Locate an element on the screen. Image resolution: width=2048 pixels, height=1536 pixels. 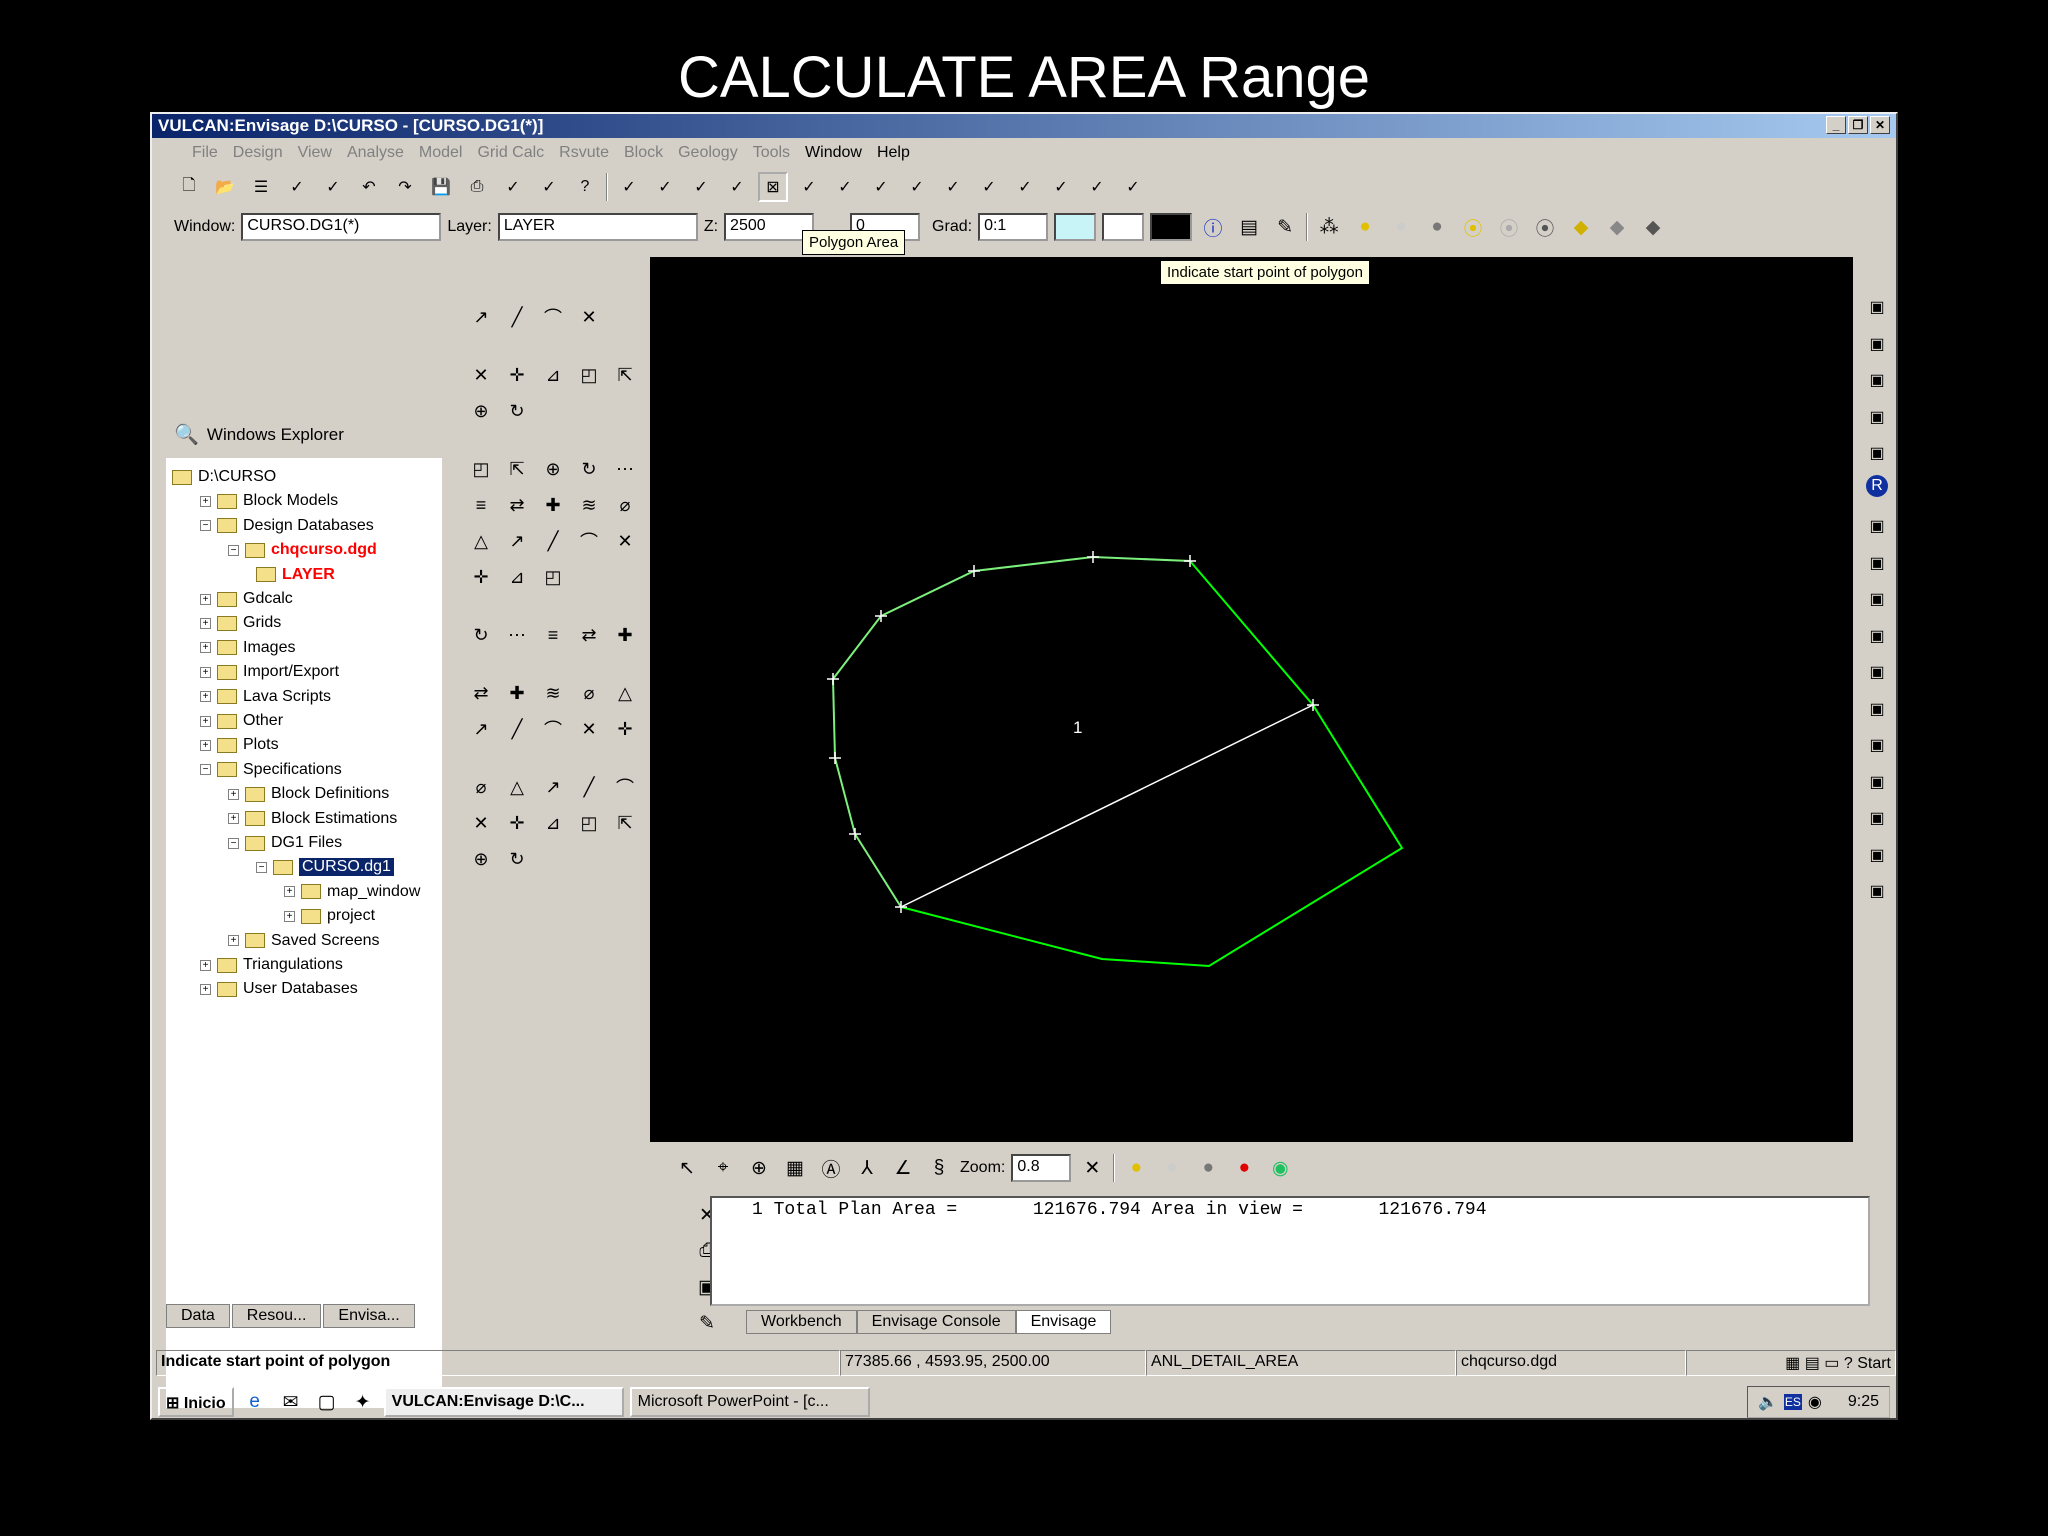
draw-tool-icon: ╱ is located at coordinates (517, 317).